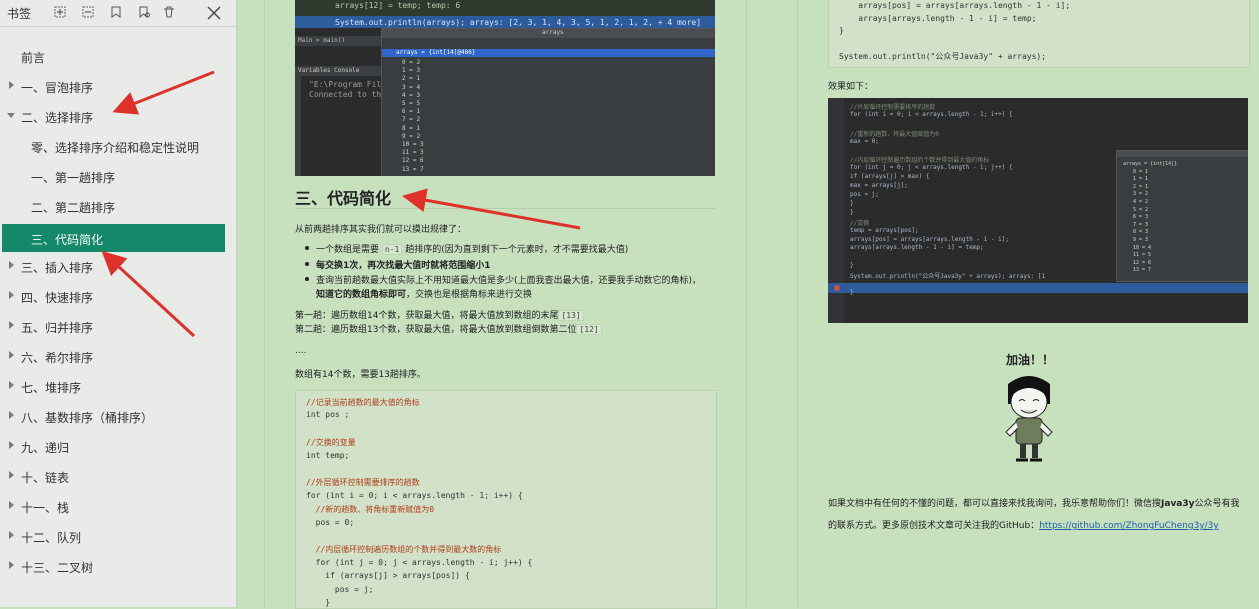  Describe the element at coordinates (381, 230) in the screenshot. I see `paragraph: 从前两趟排序其实我们就可以摸出规律了：` at that location.